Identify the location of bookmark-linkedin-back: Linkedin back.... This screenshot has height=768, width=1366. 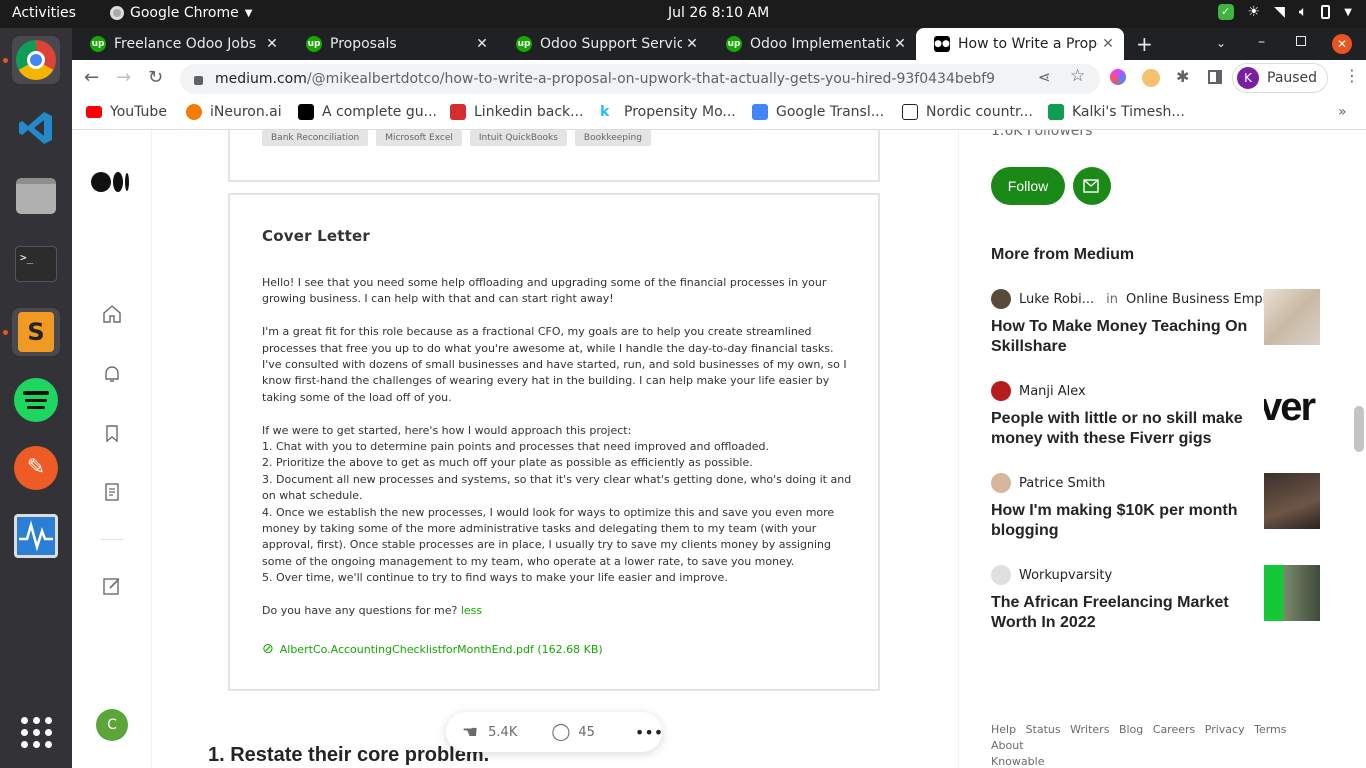
(517, 112).